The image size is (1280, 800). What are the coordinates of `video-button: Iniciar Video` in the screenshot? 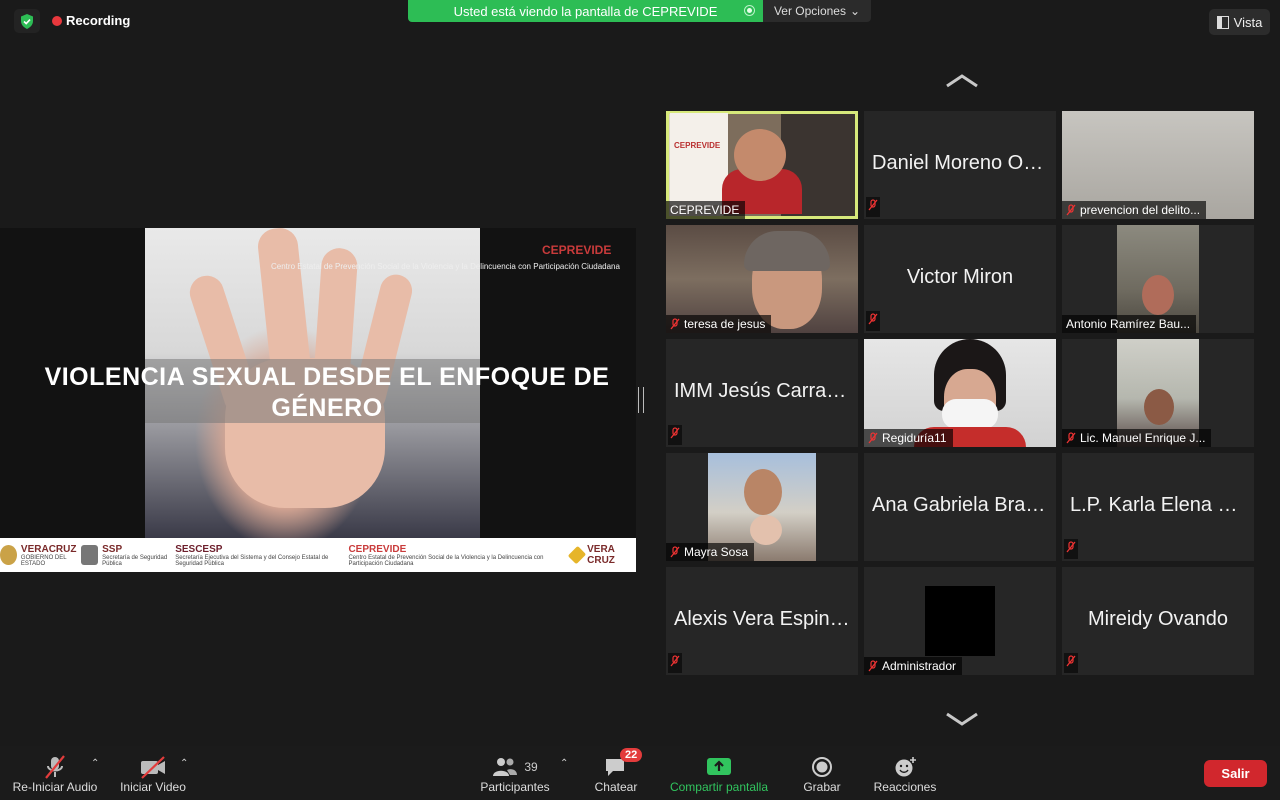 It's located at (153, 773).